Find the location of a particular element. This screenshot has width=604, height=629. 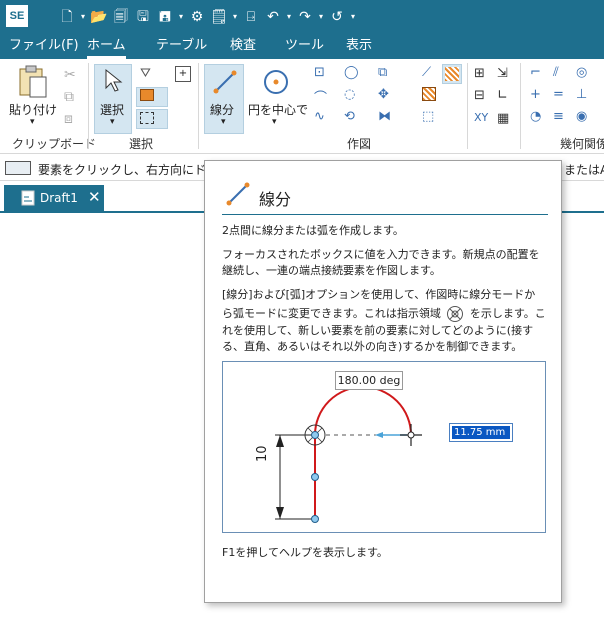

rigid-relation-icon: ◉ is located at coordinates (581, 116).